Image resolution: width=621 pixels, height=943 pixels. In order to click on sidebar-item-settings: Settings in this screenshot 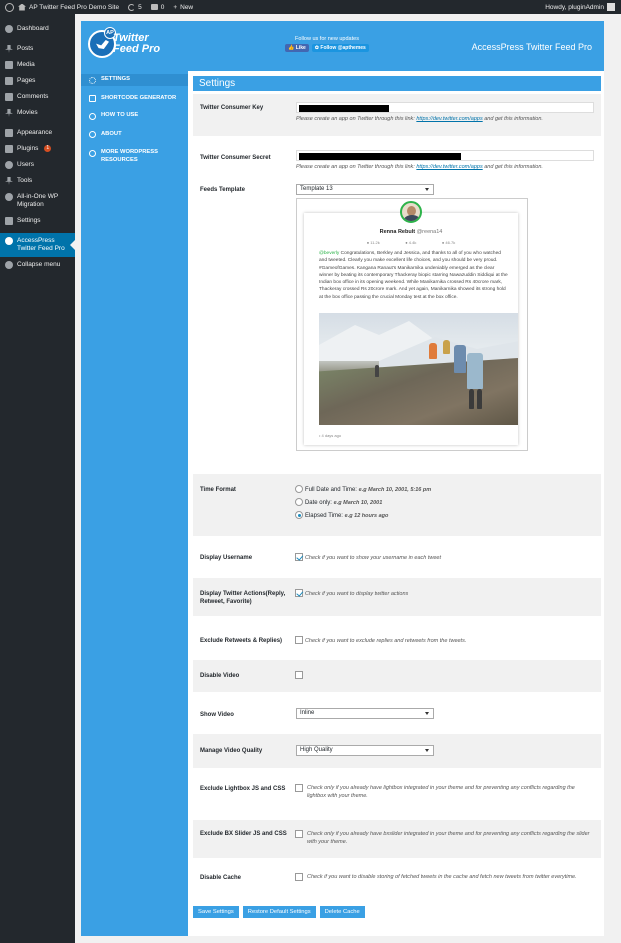, I will do `click(37, 221)`.